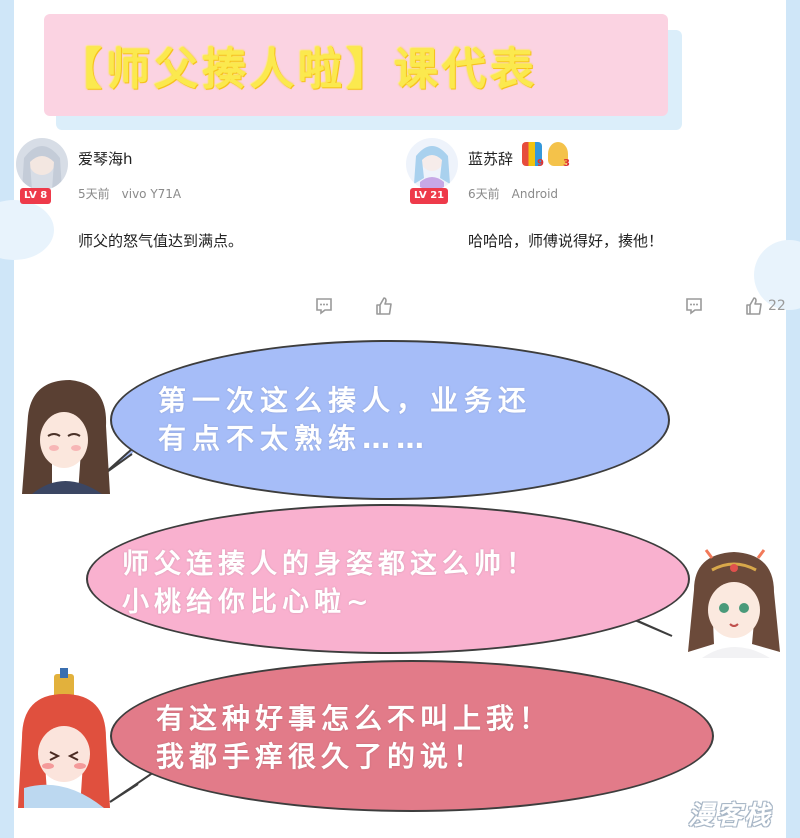  I want to click on comment-card: LV 8 爱琴海h 5天前 vivo Y71A 师父的怒气值达到满点。, so click(201, 190).